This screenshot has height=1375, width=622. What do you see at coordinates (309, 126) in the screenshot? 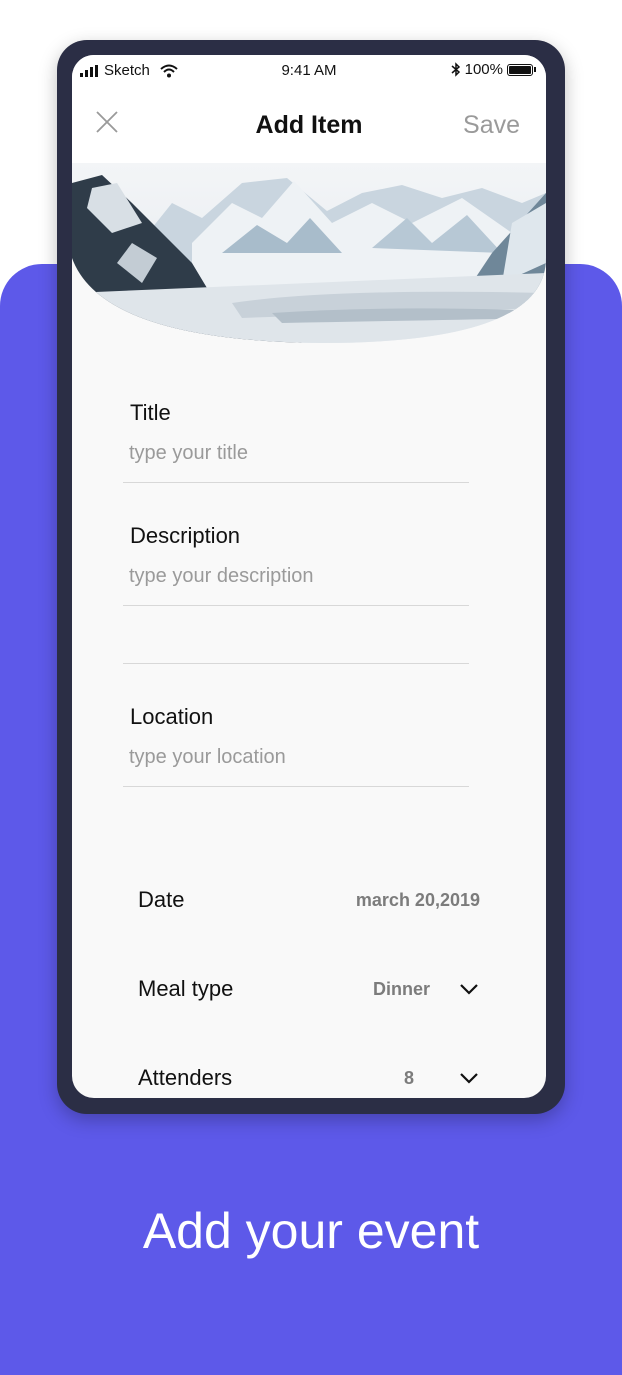
I see `nav-bar: Add Item Save` at bounding box center [309, 126].